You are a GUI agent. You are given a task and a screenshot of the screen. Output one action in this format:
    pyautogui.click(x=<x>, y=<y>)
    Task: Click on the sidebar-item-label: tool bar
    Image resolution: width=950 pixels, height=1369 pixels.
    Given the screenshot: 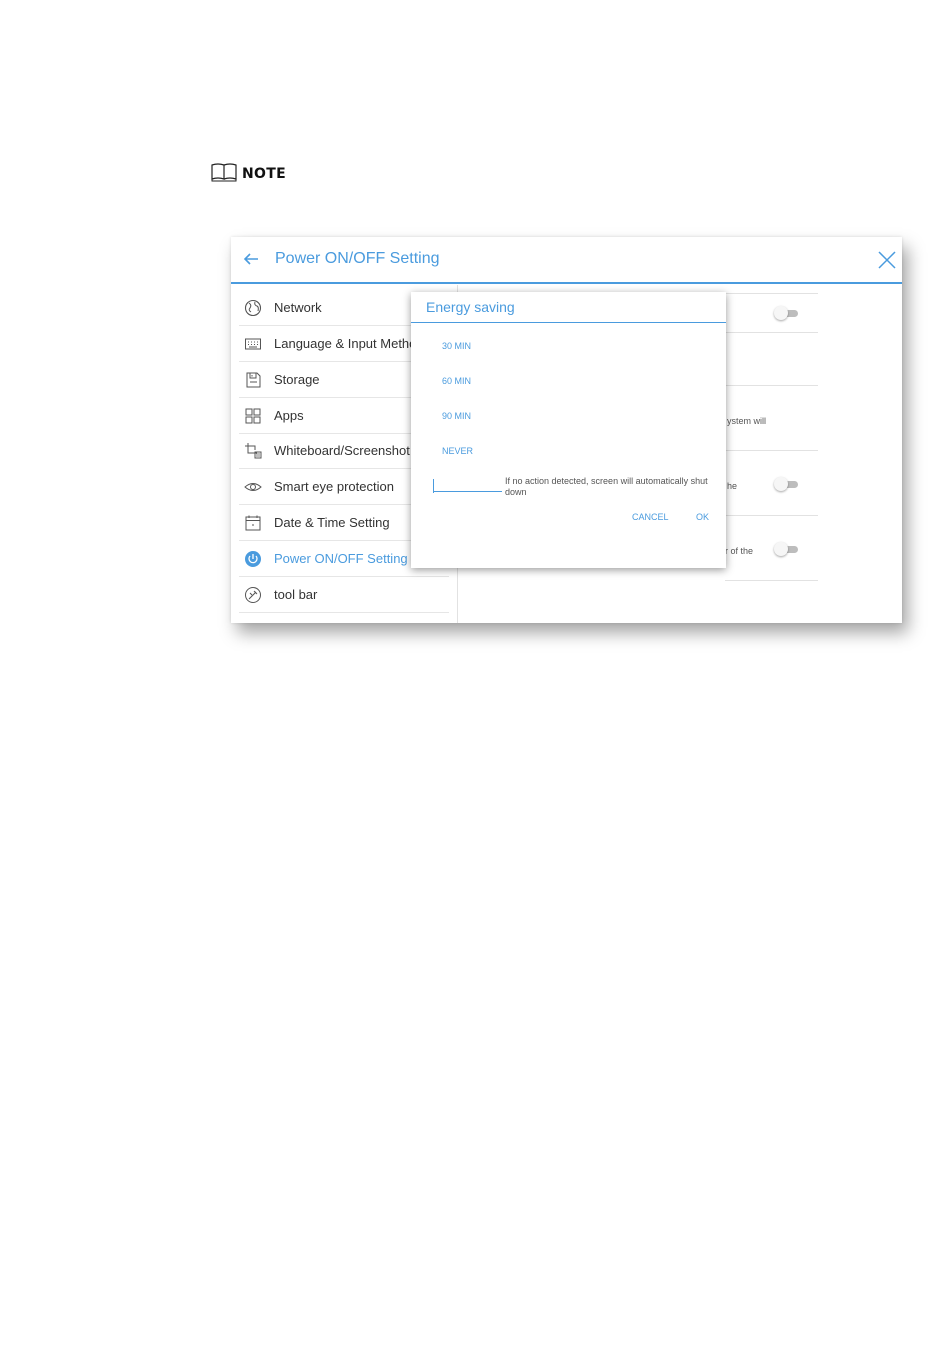 What is the action you would take?
    pyautogui.click(x=296, y=594)
    